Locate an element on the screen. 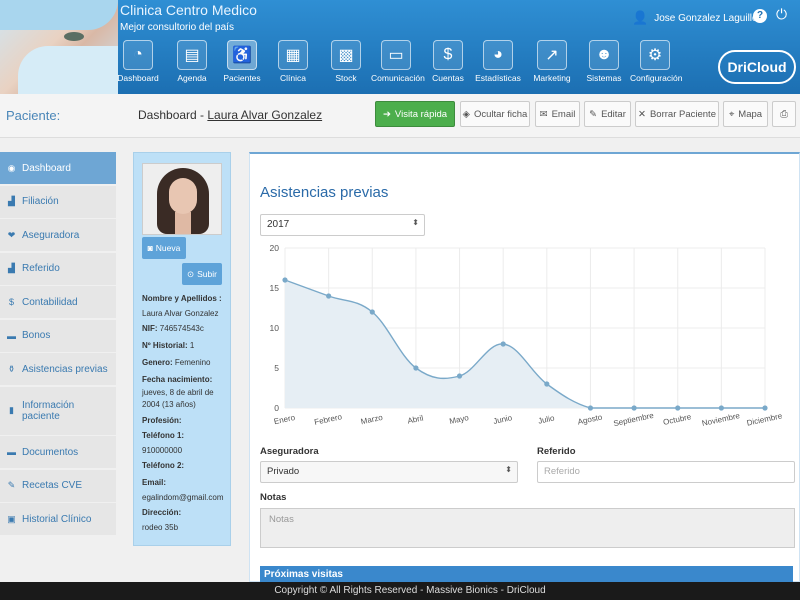  clinic-subtitle: Mejor consultorio del país is located at coordinates (177, 27).